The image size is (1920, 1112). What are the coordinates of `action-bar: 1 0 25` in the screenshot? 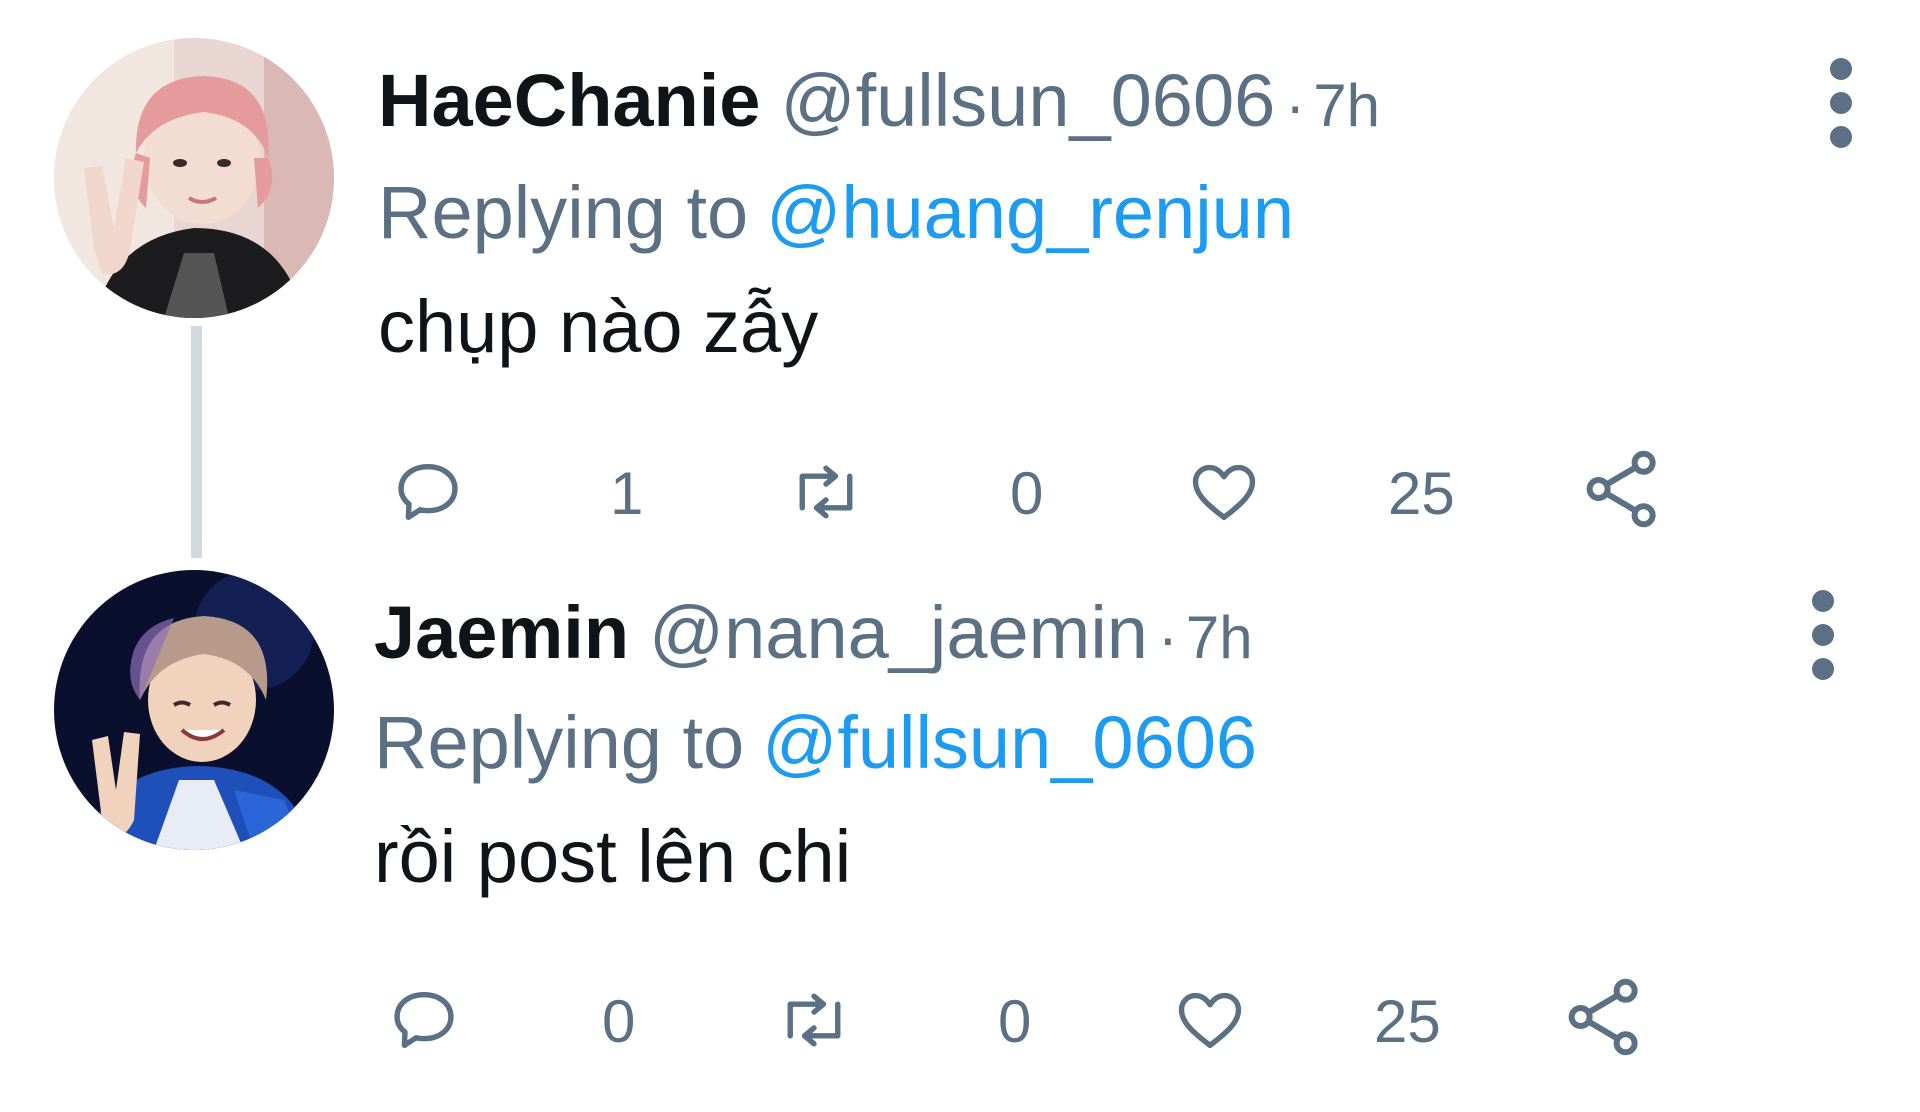 It's located at (960, 490).